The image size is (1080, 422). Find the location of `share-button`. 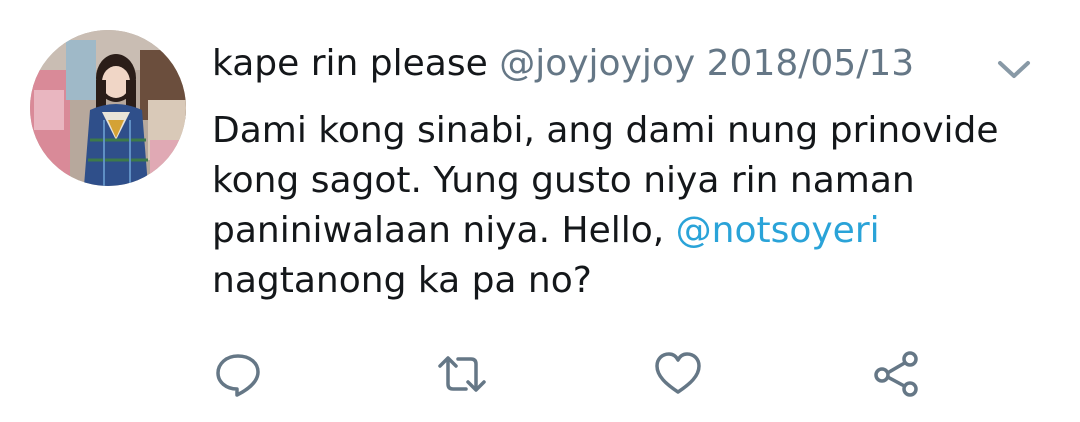

share-button is located at coordinates (896, 374).